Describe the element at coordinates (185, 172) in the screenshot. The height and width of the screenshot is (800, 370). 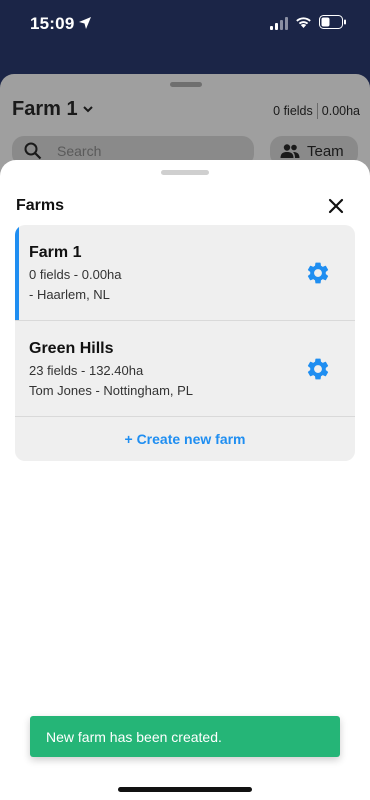
I see `modal-drag-handle` at that location.